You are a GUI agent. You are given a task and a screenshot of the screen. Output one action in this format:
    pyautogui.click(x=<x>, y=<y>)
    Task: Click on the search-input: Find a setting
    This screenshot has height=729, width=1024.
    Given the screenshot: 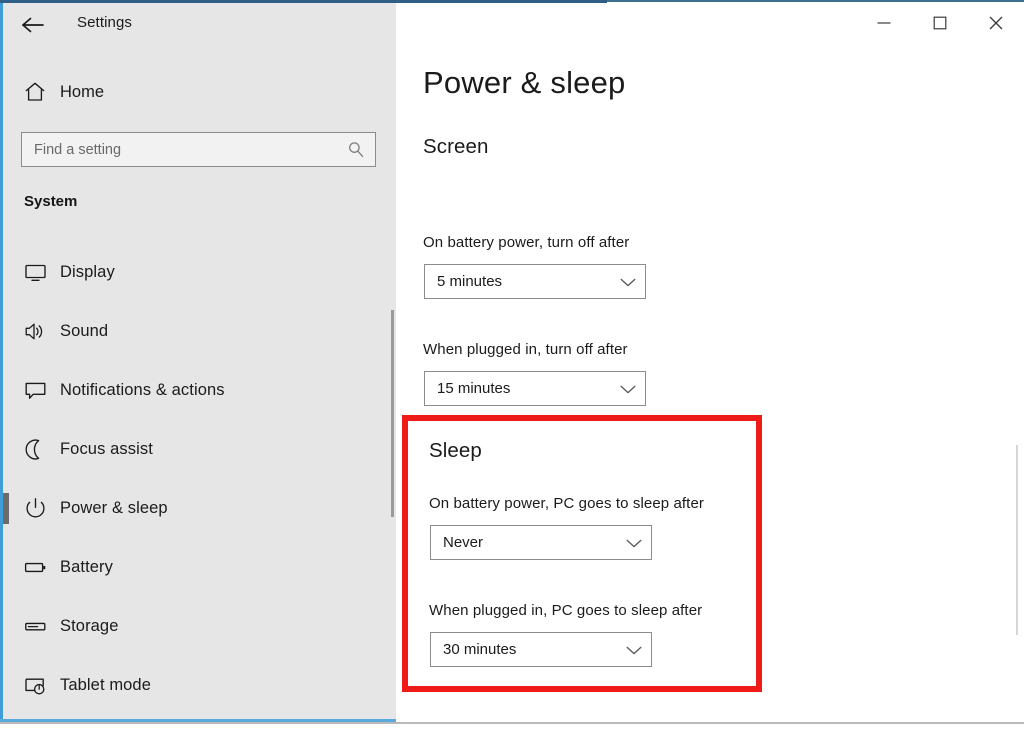 What is the action you would take?
    pyautogui.click(x=179, y=150)
    